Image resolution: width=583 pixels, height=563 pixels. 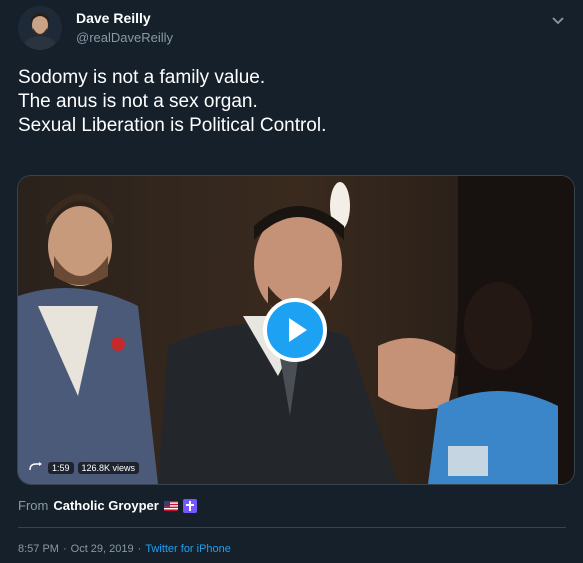 I want to click on author-name: Dave Reilly, so click(x=113, y=18).